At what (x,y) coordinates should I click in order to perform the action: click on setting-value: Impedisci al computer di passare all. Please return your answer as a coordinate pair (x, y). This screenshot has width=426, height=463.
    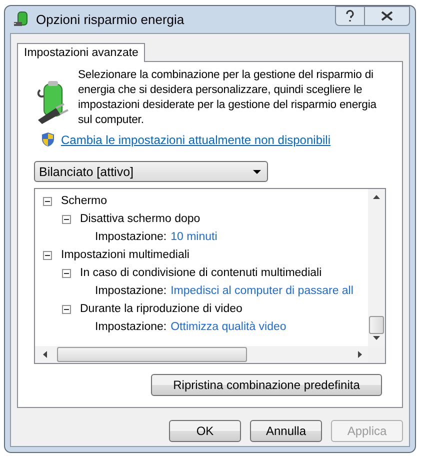
    Looking at the image, I should click on (262, 291).